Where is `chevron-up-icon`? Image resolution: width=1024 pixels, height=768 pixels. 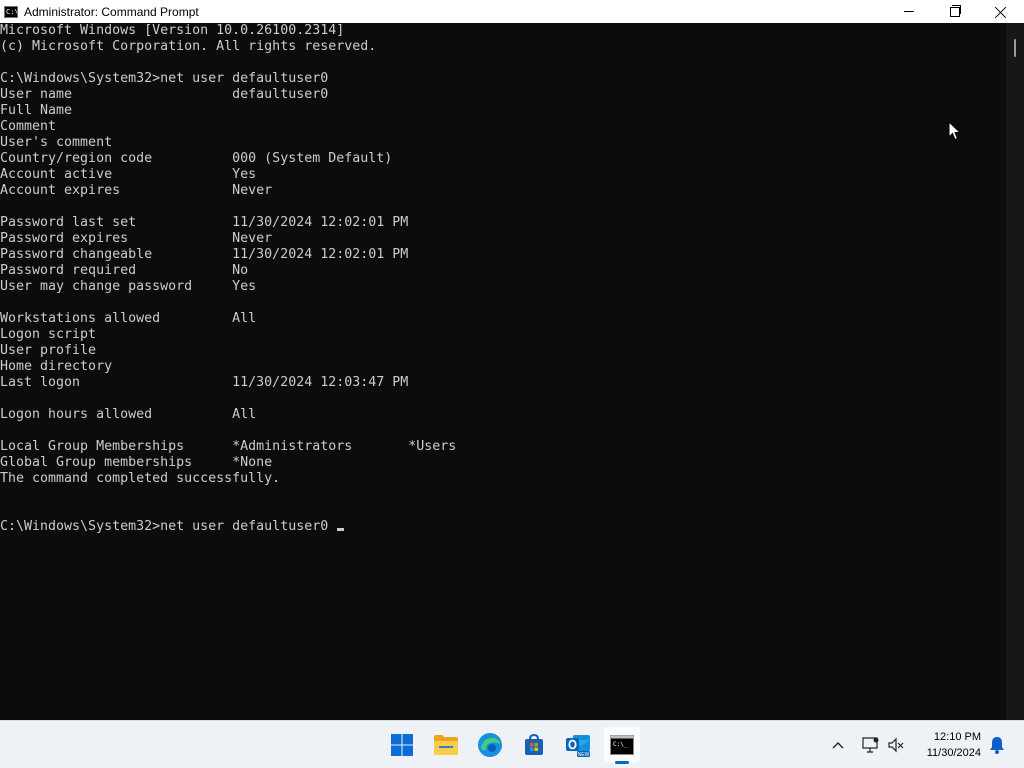
chevron-up-icon is located at coordinates (838, 745).